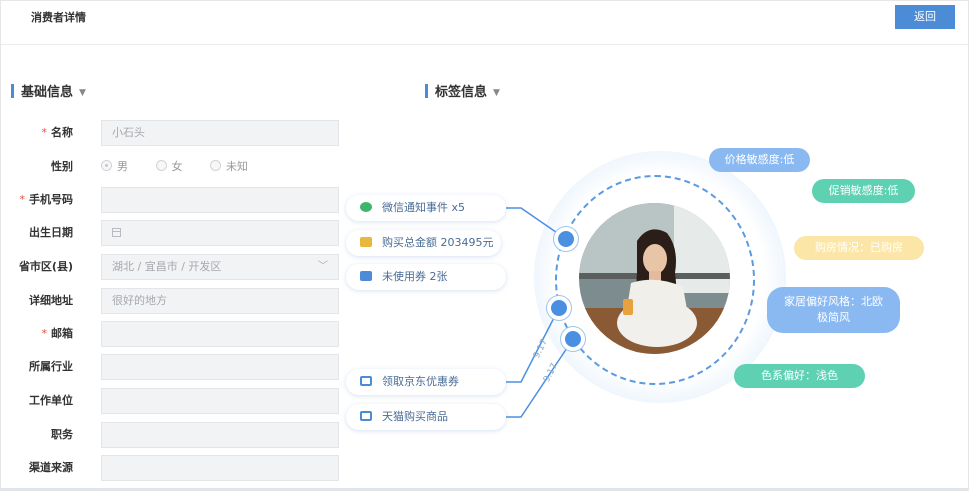  What do you see at coordinates (799, 376) in the screenshot?
I see `tag-color-preference: 色系偏好：浅色` at bounding box center [799, 376].